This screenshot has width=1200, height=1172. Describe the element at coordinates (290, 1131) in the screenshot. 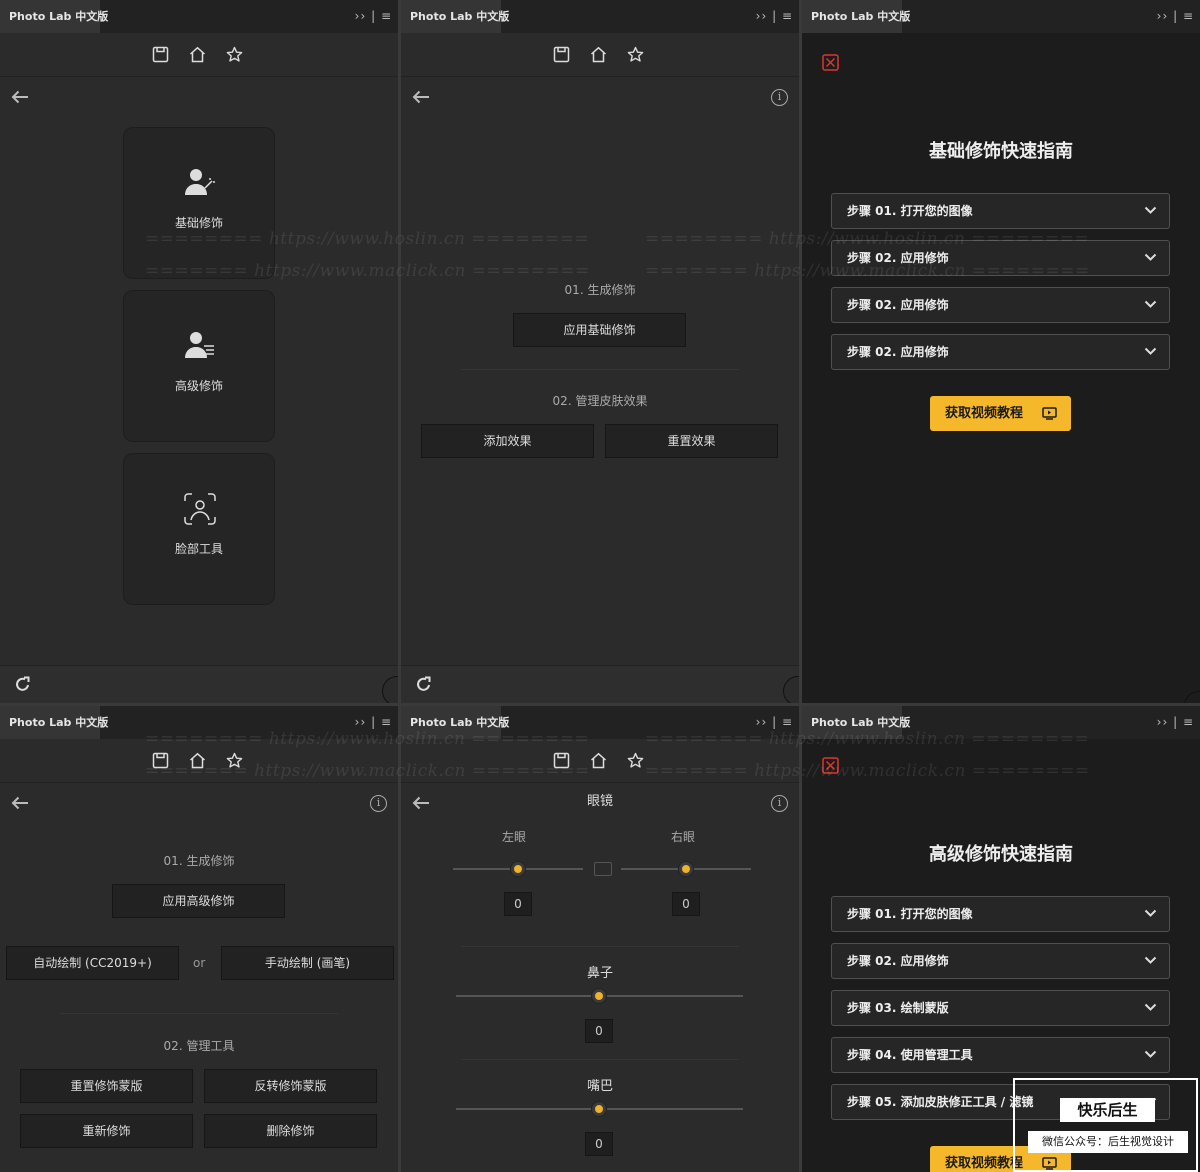

I see `delete-retouch-button: 删除修饰` at that location.